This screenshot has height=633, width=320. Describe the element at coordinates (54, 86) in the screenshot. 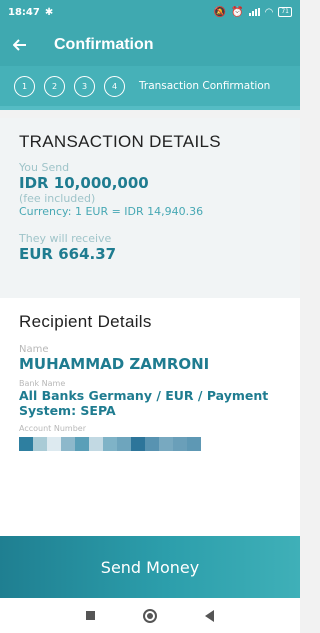

I see `step-2: 2` at that location.